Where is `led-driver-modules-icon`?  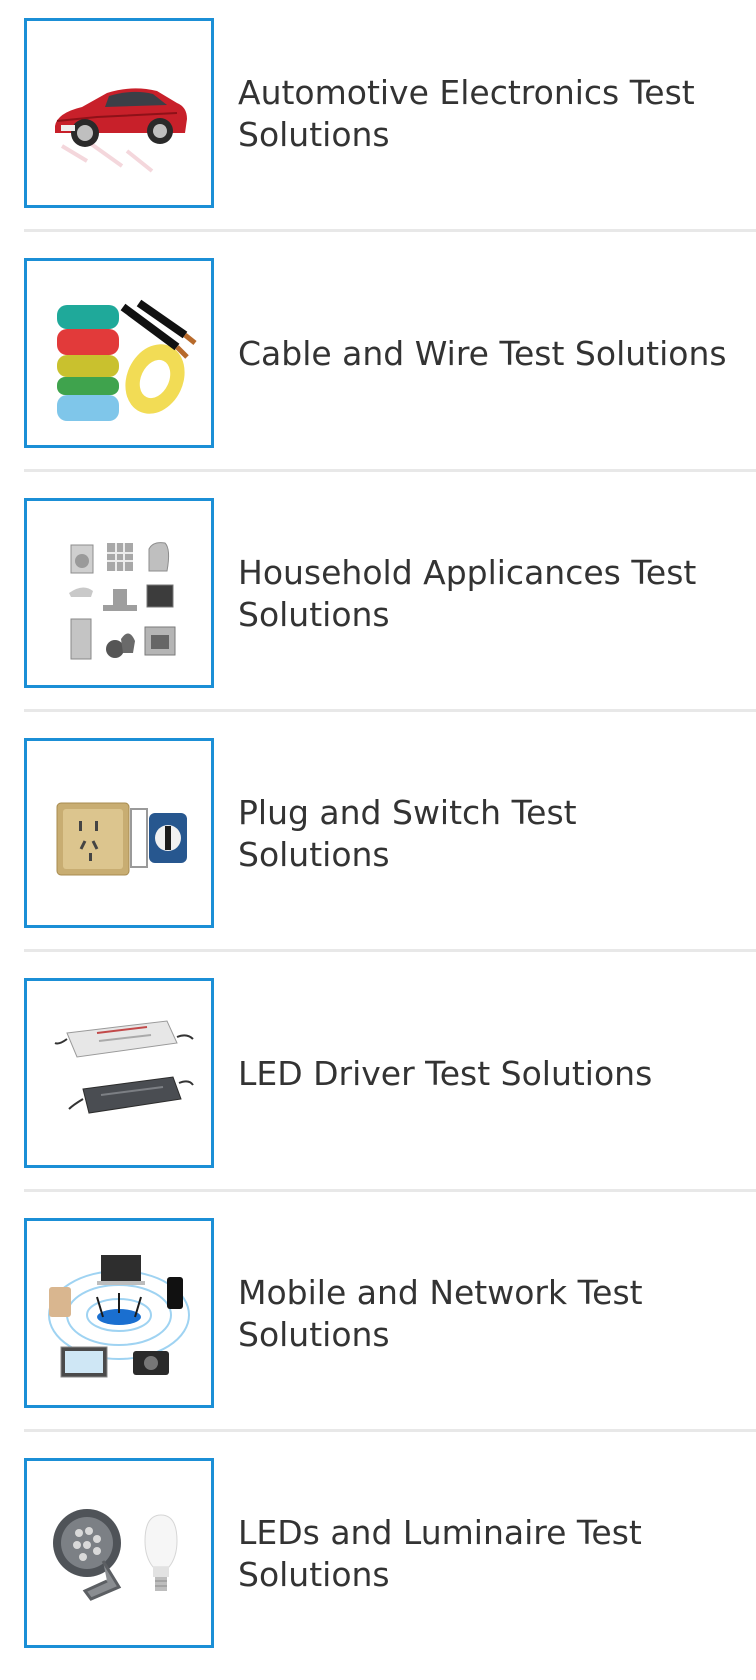 led-driver-modules-icon is located at coordinates (119, 1073).